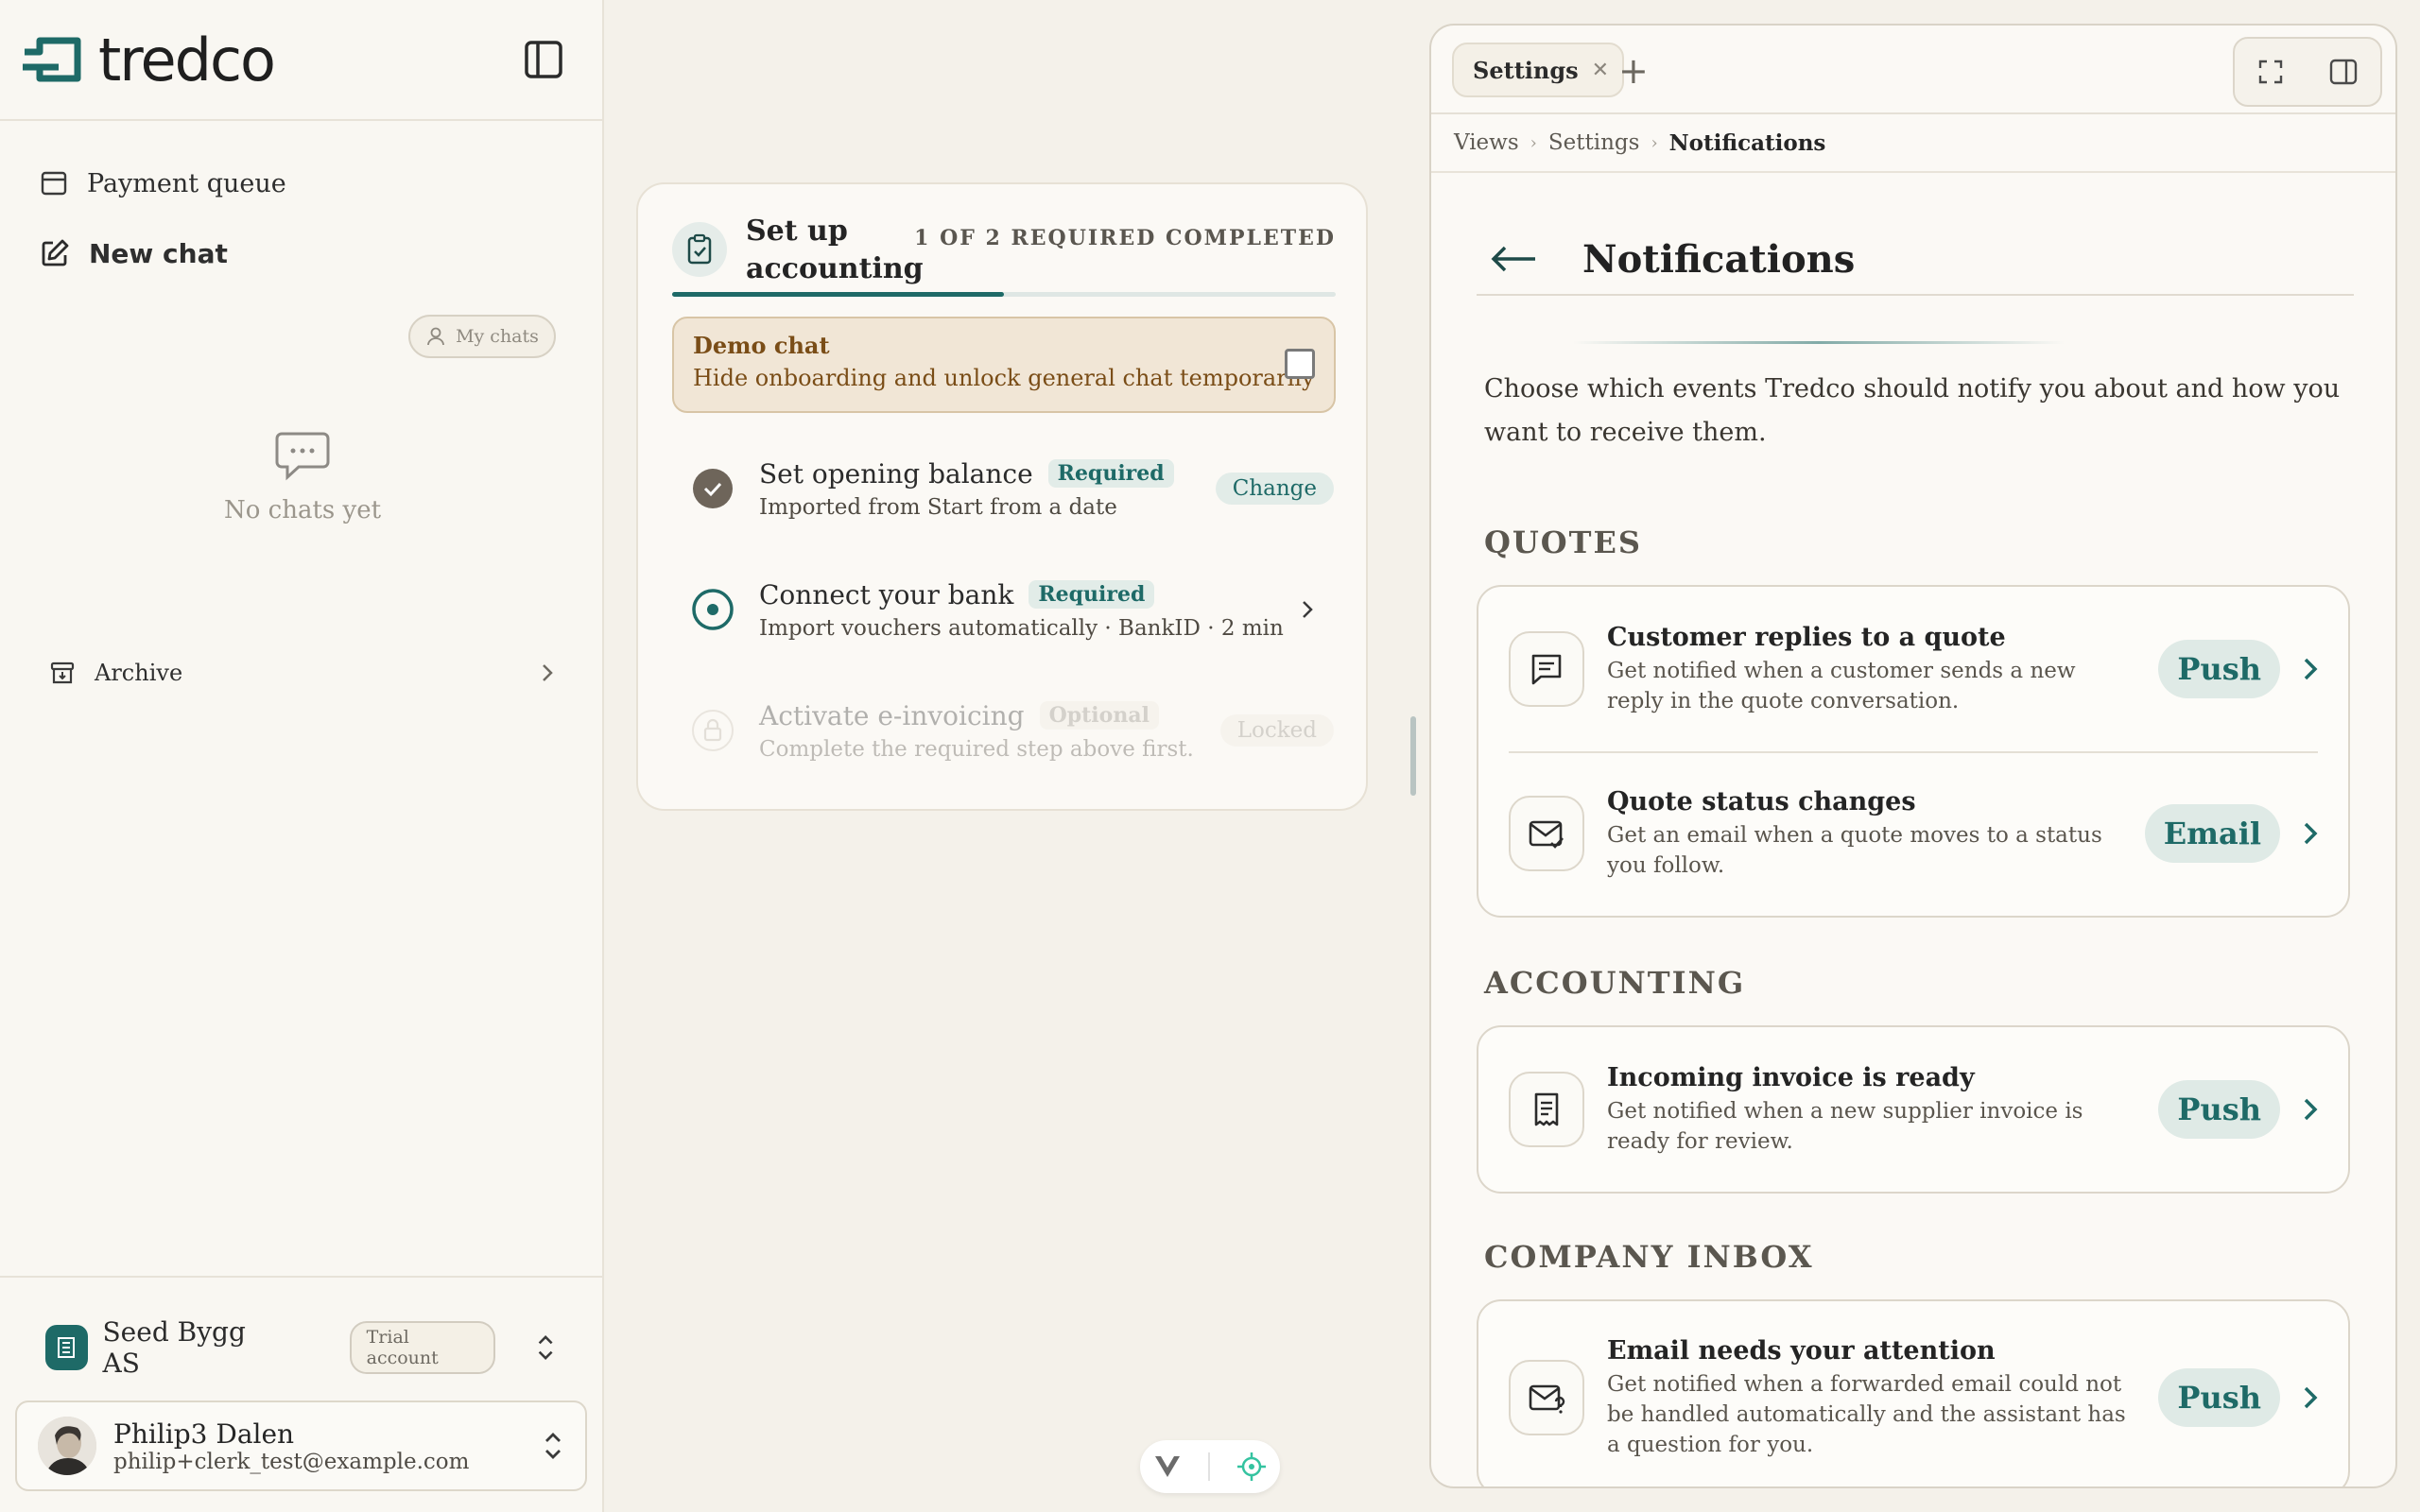  I want to click on company-switcher: Seed Bygg AS Trial account, so click(300, 1347).